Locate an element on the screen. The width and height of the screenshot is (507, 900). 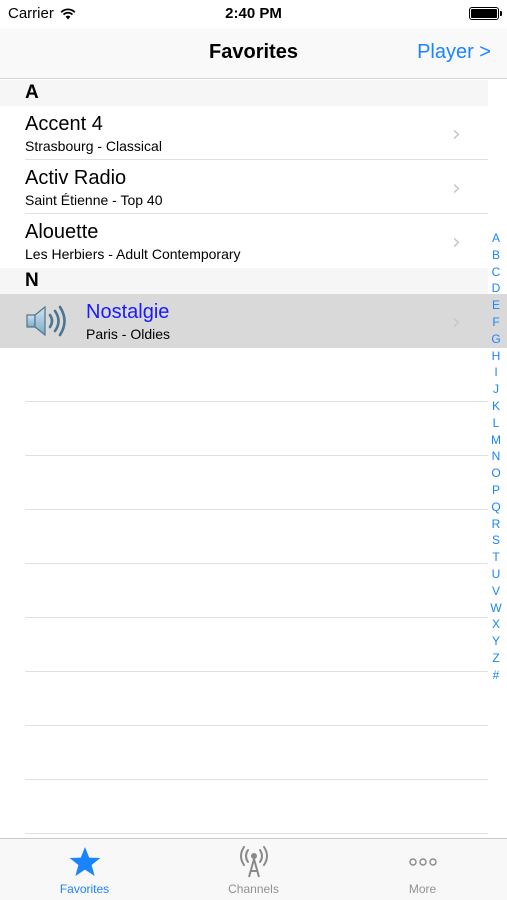
tab-label: Channels is located at coordinates (253, 889).